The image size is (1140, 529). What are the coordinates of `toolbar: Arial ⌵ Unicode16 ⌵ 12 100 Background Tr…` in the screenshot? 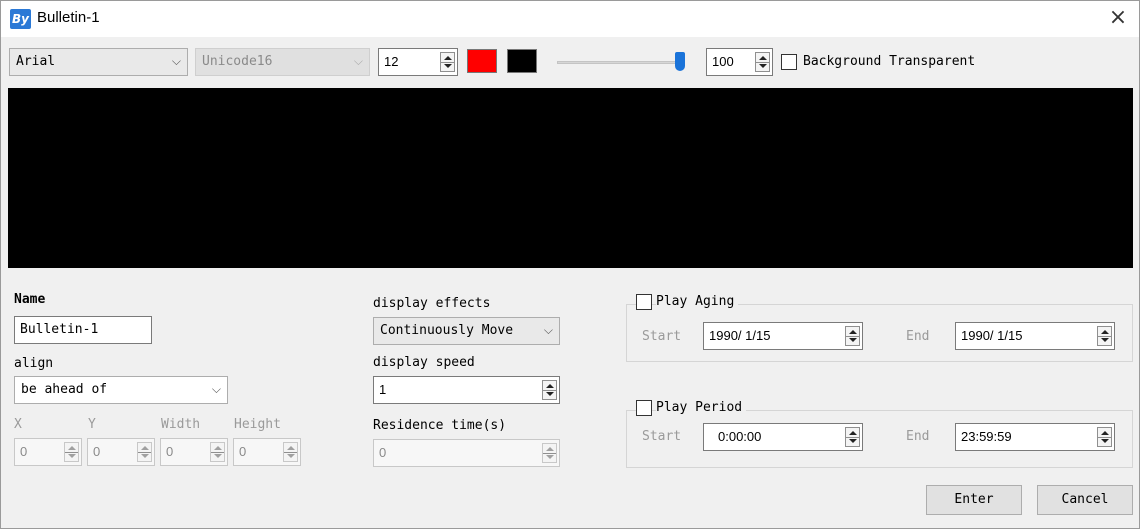 It's located at (570, 63).